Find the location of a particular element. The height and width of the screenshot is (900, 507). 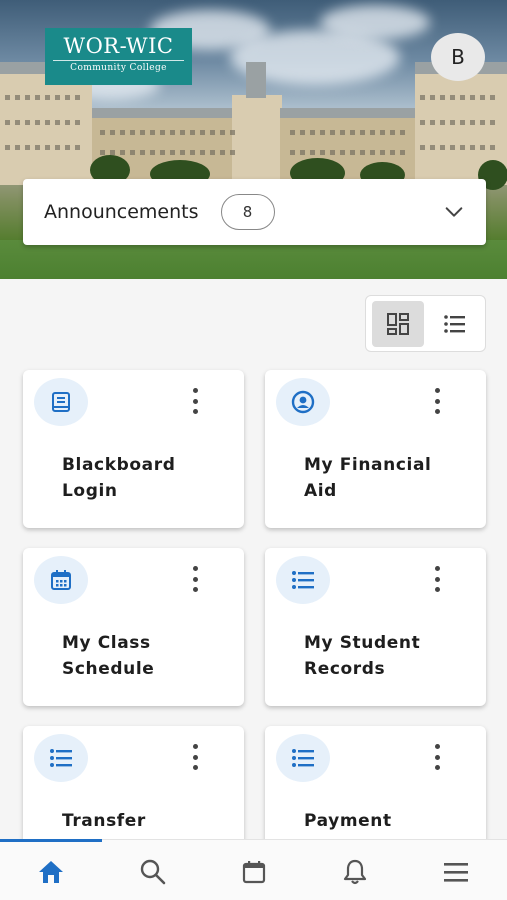

list-view-icon is located at coordinates (454, 324).